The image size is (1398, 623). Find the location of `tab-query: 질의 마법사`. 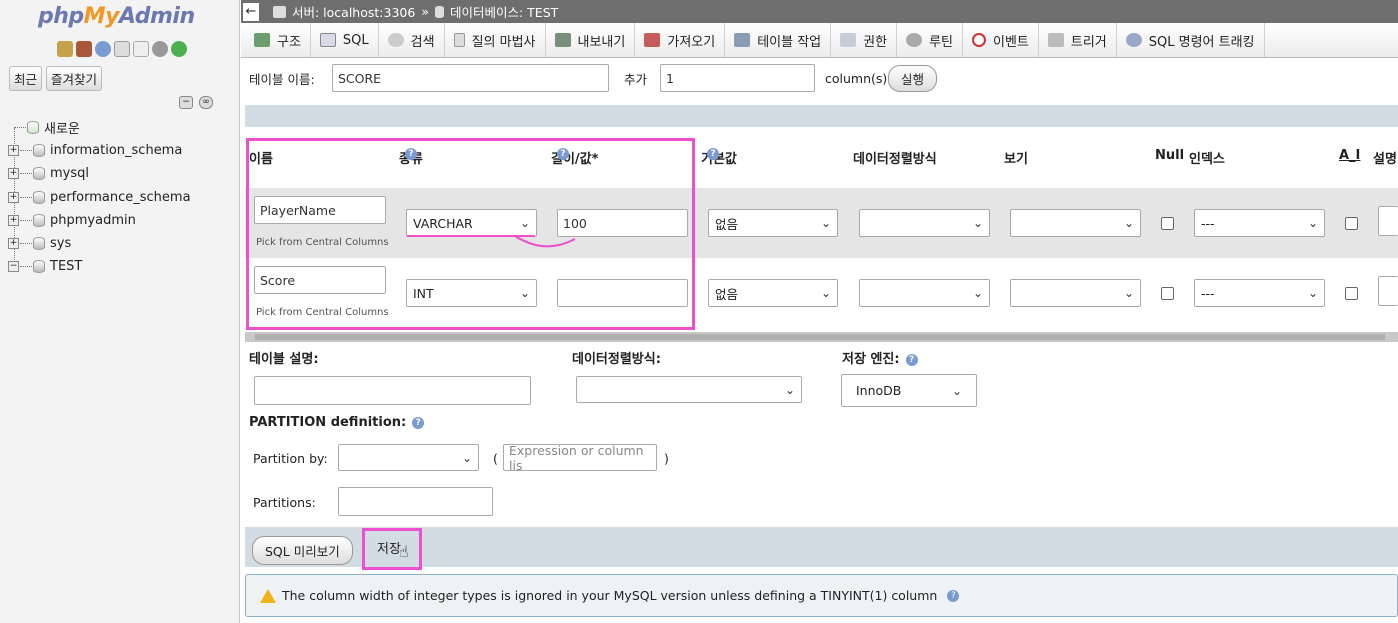

tab-query: 질의 마법사 is located at coordinates (495, 40).